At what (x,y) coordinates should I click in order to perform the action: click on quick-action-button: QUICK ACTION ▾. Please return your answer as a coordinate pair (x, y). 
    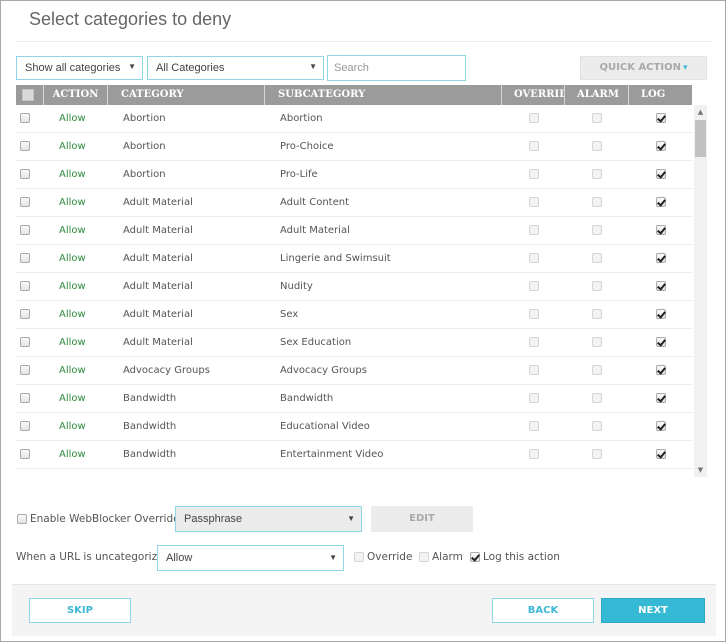
    Looking at the image, I should click on (643, 68).